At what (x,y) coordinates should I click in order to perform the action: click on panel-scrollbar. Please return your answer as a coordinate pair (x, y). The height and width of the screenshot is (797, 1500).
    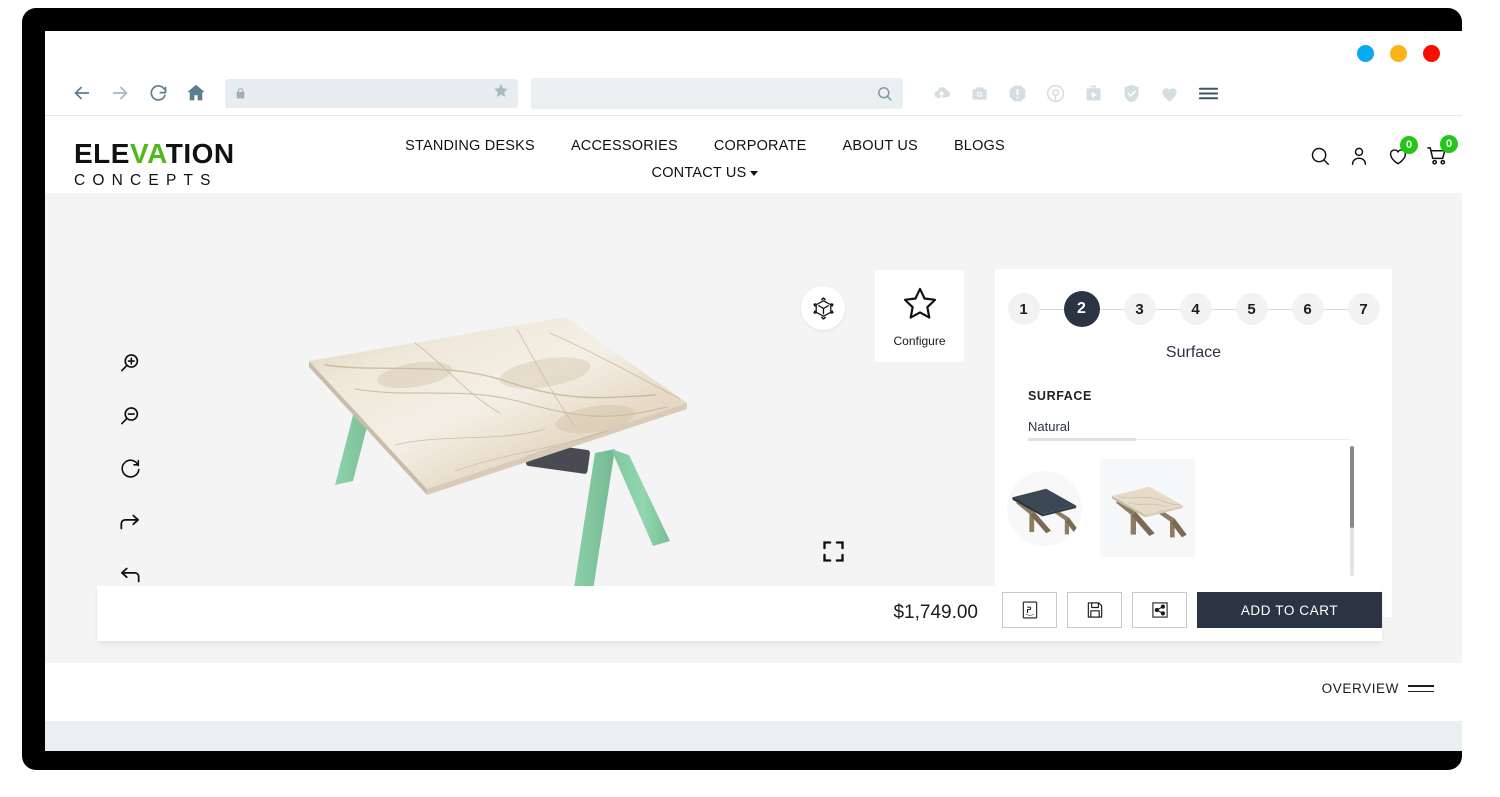
    Looking at the image, I should click on (1352, 511).